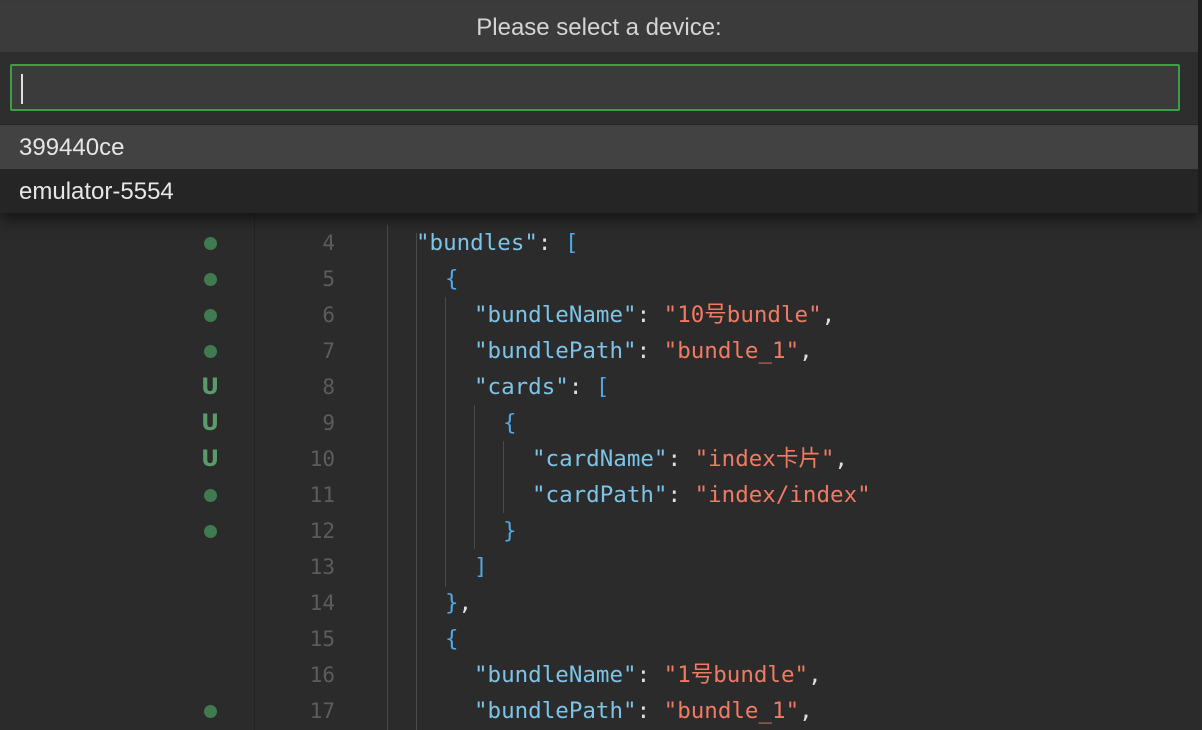 The width and height of the screenshot is (1202, 730). What do you see at coordinates (595, 87) in the screenshot?
I see `device-search-input` at bounding box center [595, 87].